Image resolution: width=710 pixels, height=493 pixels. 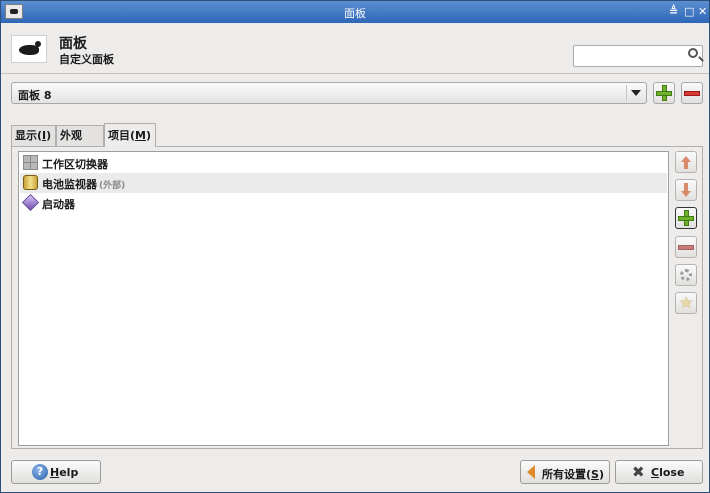 What do you see at coordinates (343, 163) in the screenshot?
I see `list-item: 工作区切换器` at bounding box center [343, 163].